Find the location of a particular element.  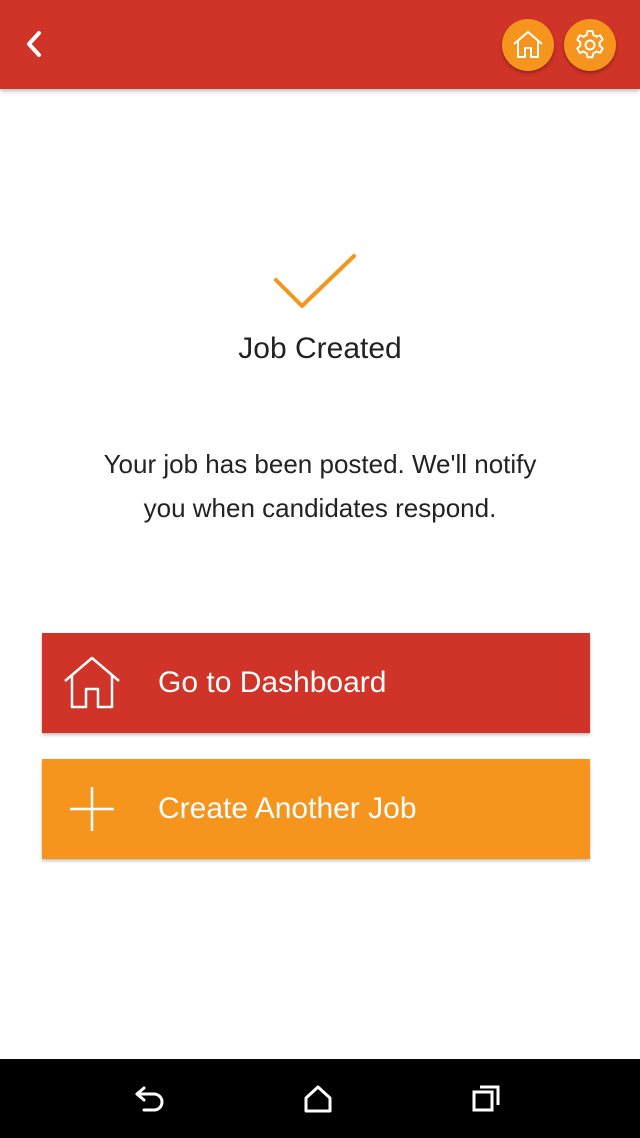

go-to-dashboard-button: Go to Dashboard is located at coordinates (316, 683).